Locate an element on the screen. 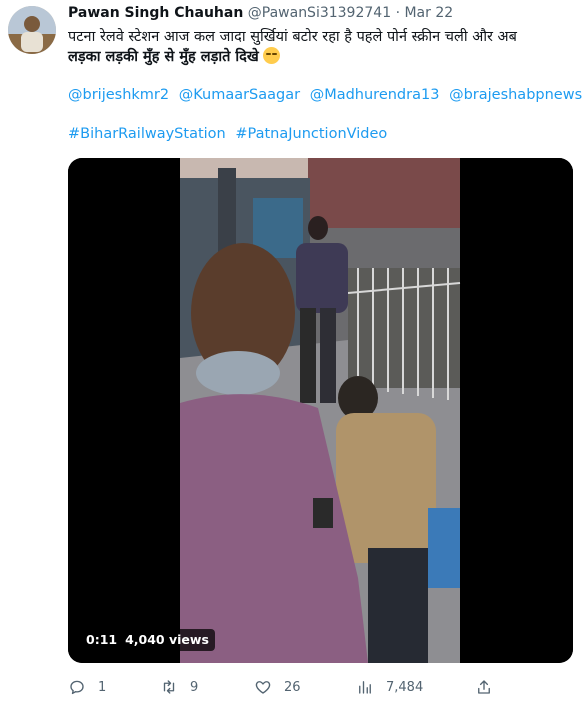  retweet-count: 9 is located at coordinates (194, 687).